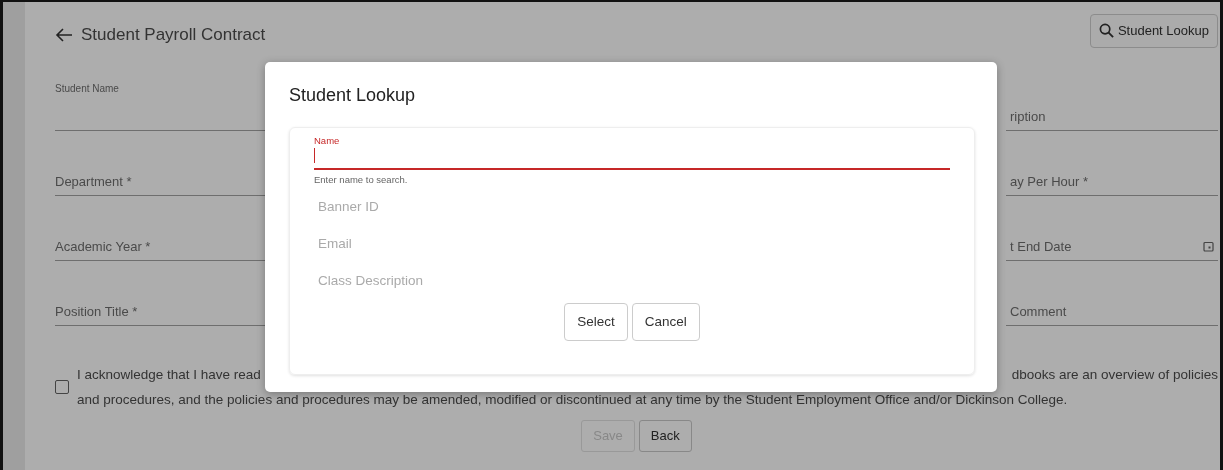 This screenshot has height=470, width=1223. I want to click on field-label: ay Per Hour *, so click(1049, 181).